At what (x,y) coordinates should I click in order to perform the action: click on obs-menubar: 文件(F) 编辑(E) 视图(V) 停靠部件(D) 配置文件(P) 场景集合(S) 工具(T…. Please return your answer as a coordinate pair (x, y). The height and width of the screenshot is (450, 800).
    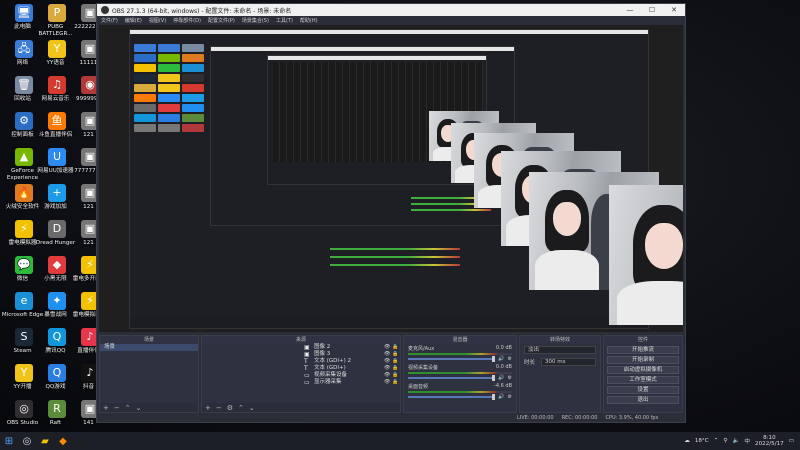
    Looking at the image, I should click on (391, 20).